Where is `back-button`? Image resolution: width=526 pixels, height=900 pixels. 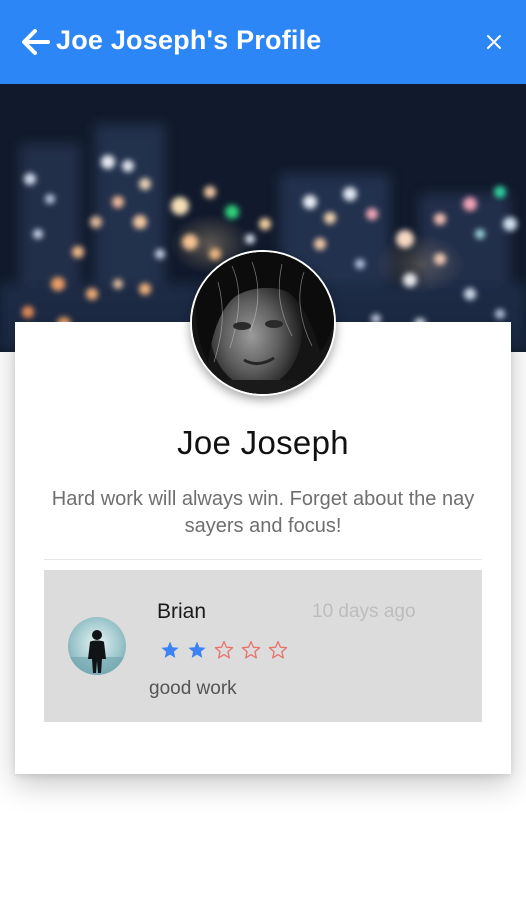 back-button is located at coordinates (36, 42).